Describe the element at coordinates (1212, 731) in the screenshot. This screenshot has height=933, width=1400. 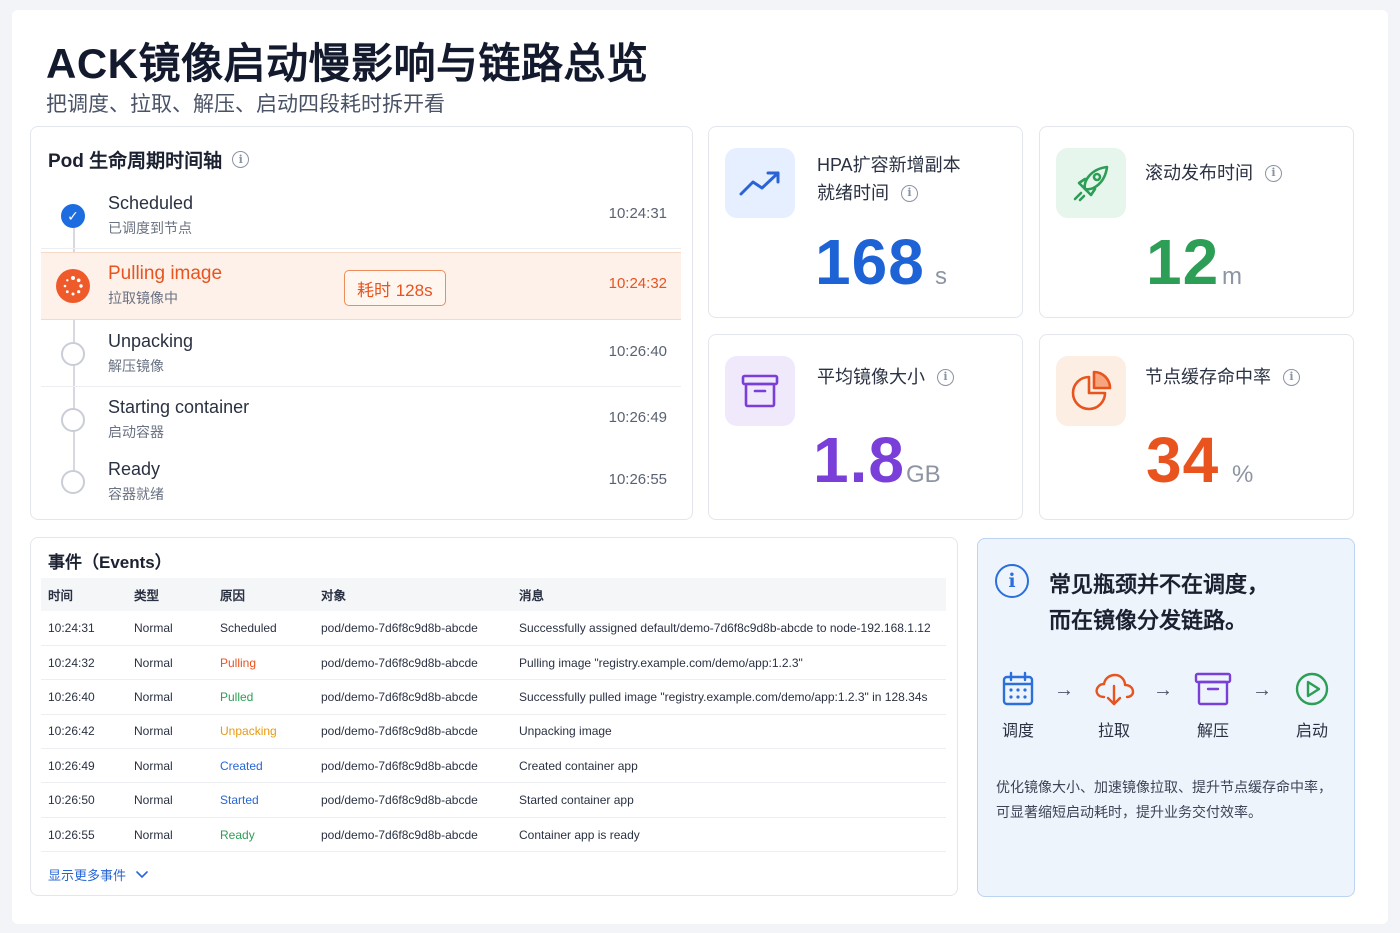
I see `flow-step-label: 解压` at that location.